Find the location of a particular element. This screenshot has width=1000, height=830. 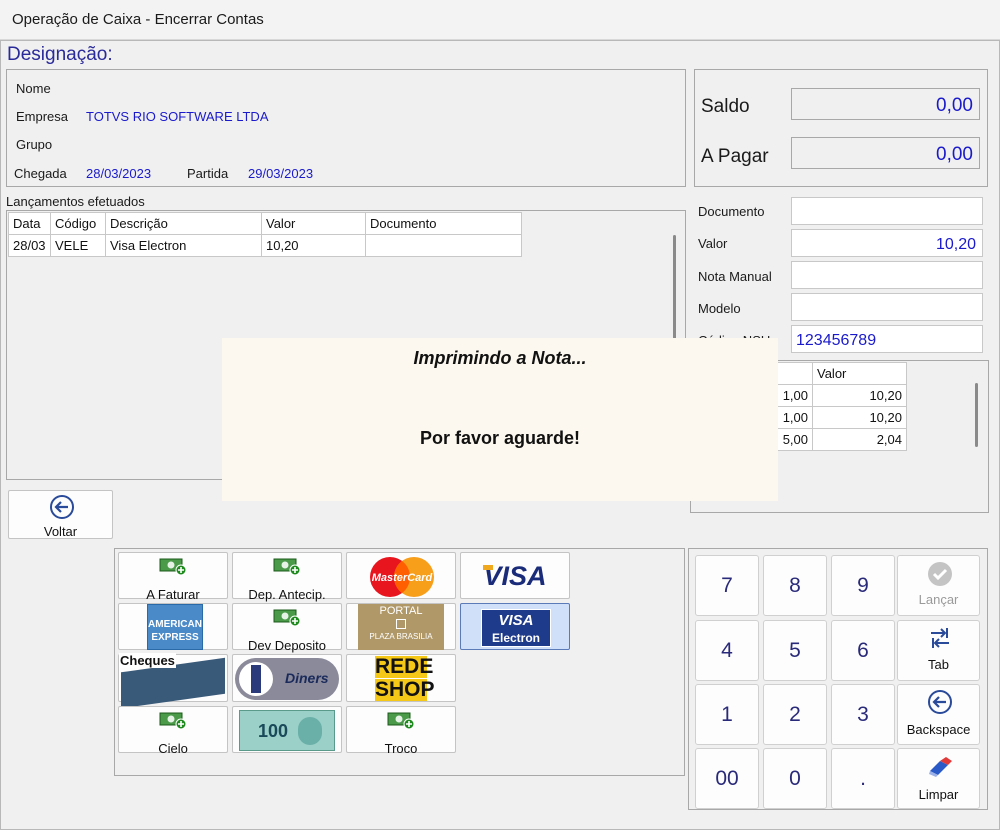

nota-manual-label: Nota Manual is located at coordinates (735, 276).